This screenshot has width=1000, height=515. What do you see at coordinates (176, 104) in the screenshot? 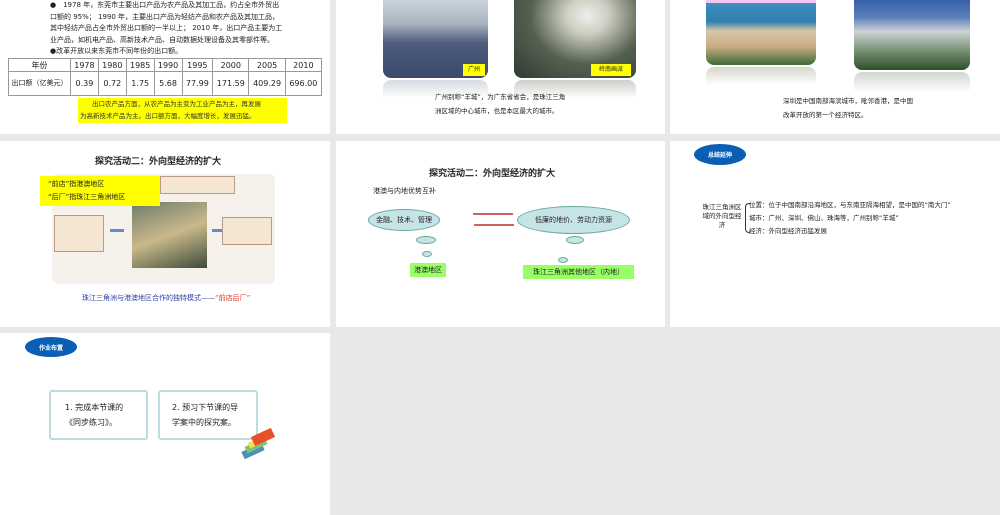
I see `text-line: 出口农产品方面，从农产品为主变为工业产品为主，再发展` at bounding box center [176, 104].